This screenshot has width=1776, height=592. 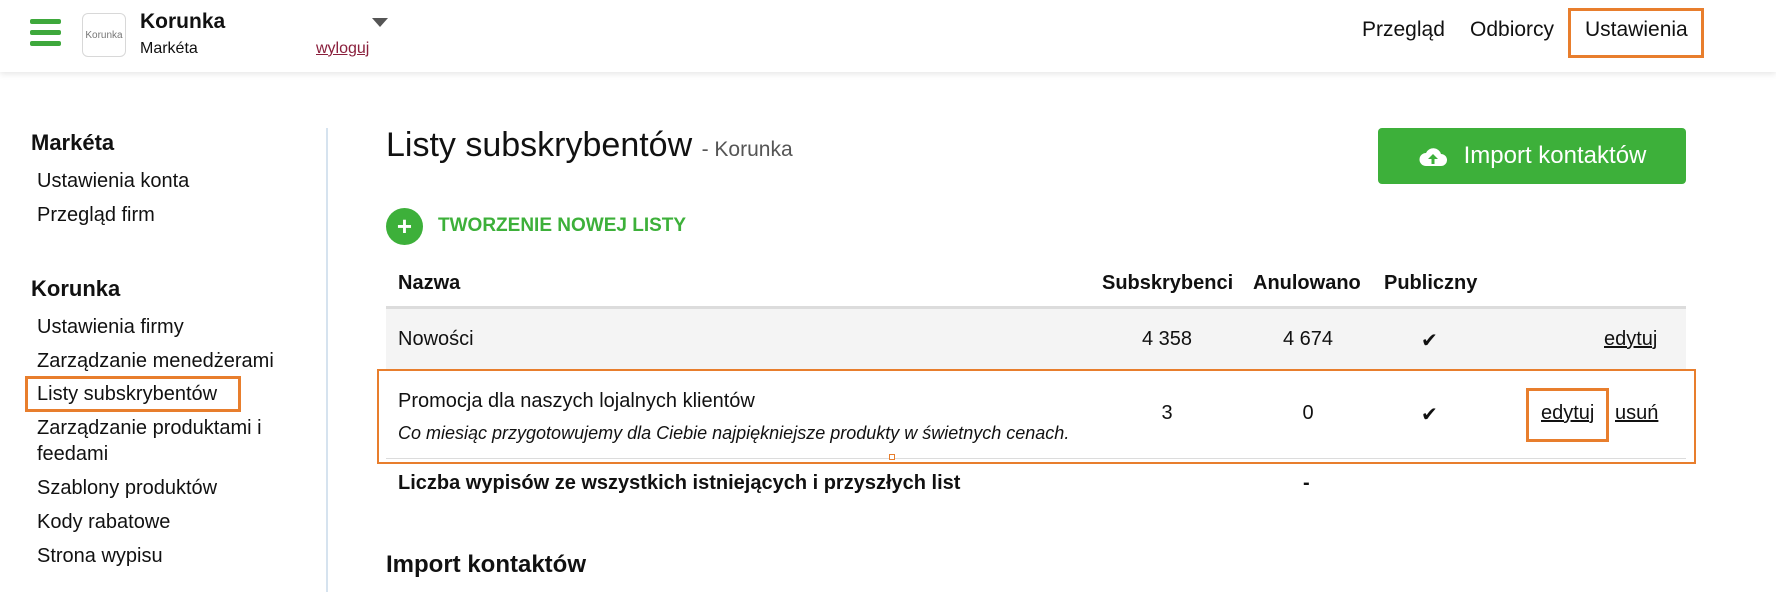 I want to click on delete-link: usuń, so click(x=1636, y=413).